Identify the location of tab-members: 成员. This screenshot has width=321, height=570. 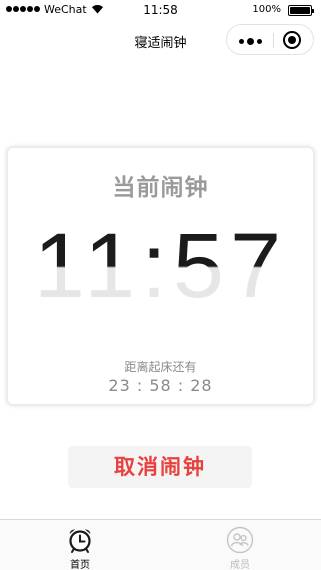
(240, 545).